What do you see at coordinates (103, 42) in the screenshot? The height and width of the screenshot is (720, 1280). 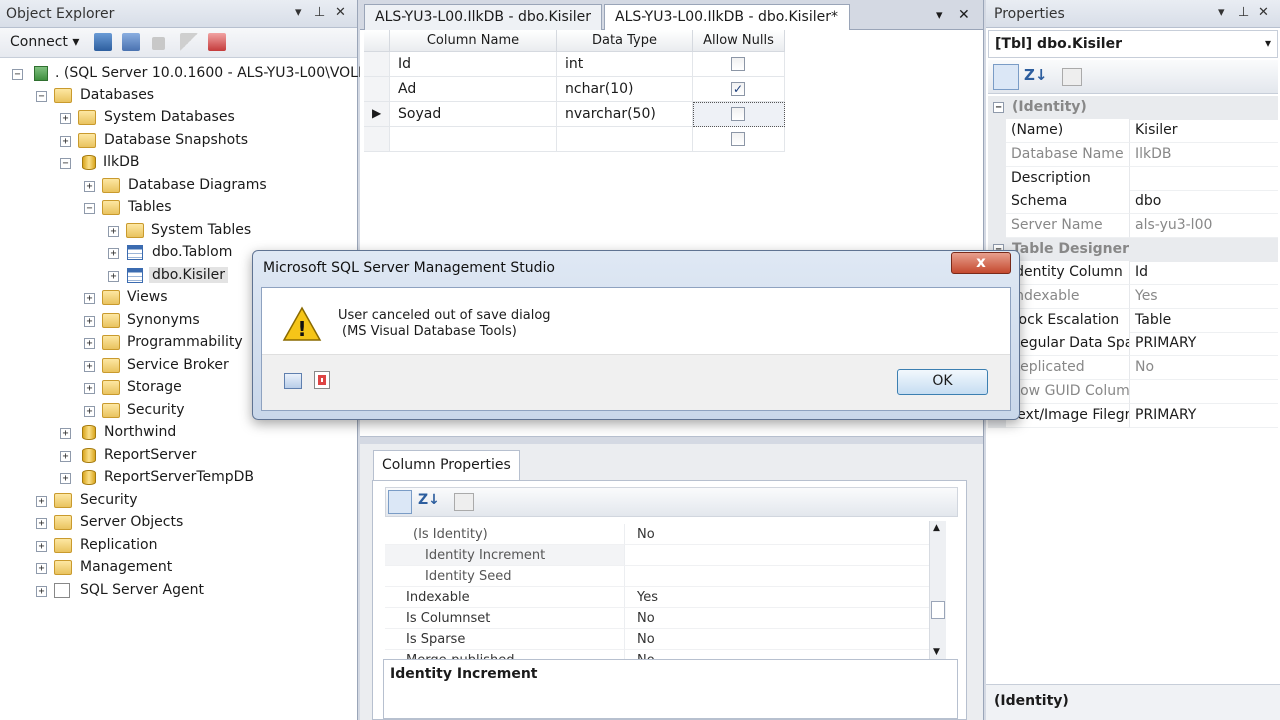 I see `connect-object-explorer-icon` at bounding box center [103, 42].